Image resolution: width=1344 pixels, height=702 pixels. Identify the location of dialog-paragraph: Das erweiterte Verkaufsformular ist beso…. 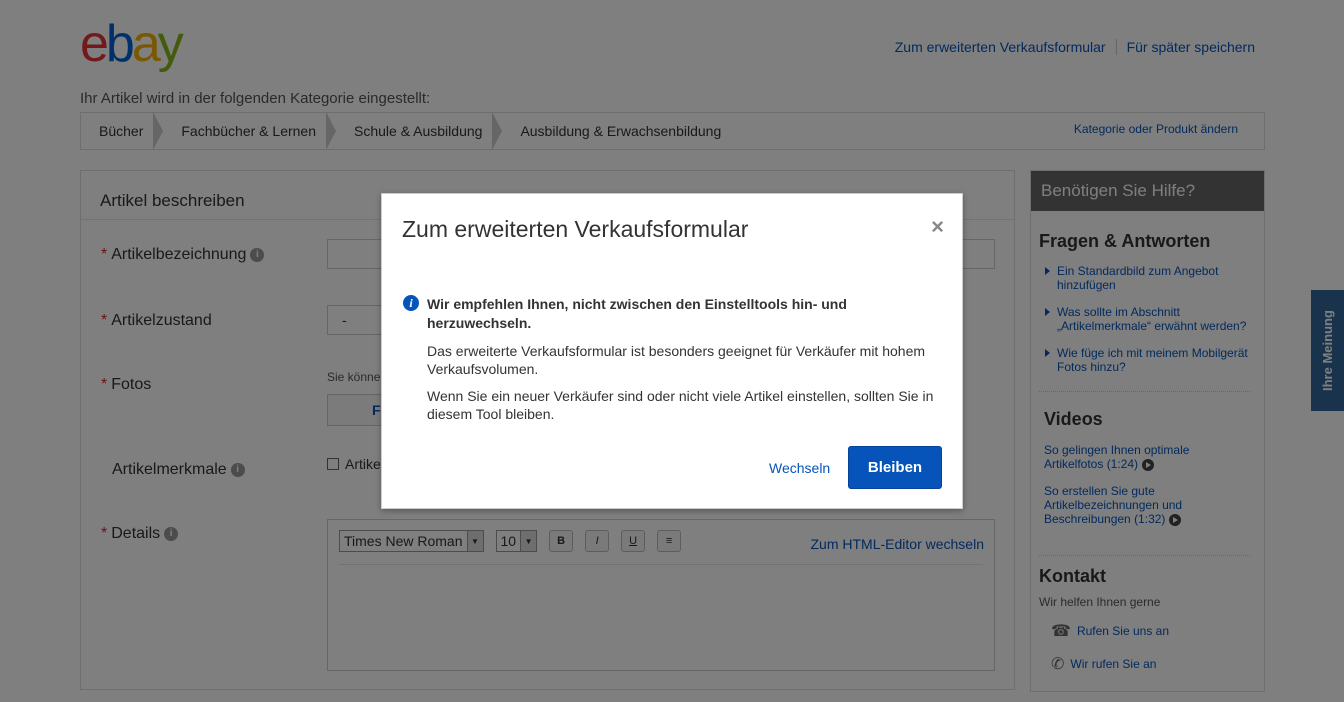
(676, 360).